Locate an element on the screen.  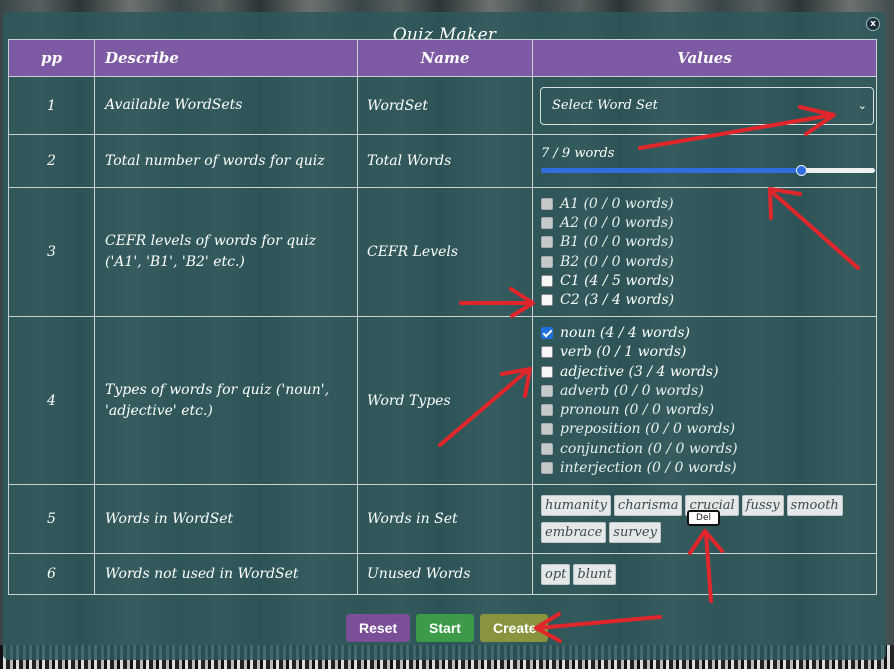
checkbox-label: preposition (0 / 0 words) is located at coordinates (648, 429).